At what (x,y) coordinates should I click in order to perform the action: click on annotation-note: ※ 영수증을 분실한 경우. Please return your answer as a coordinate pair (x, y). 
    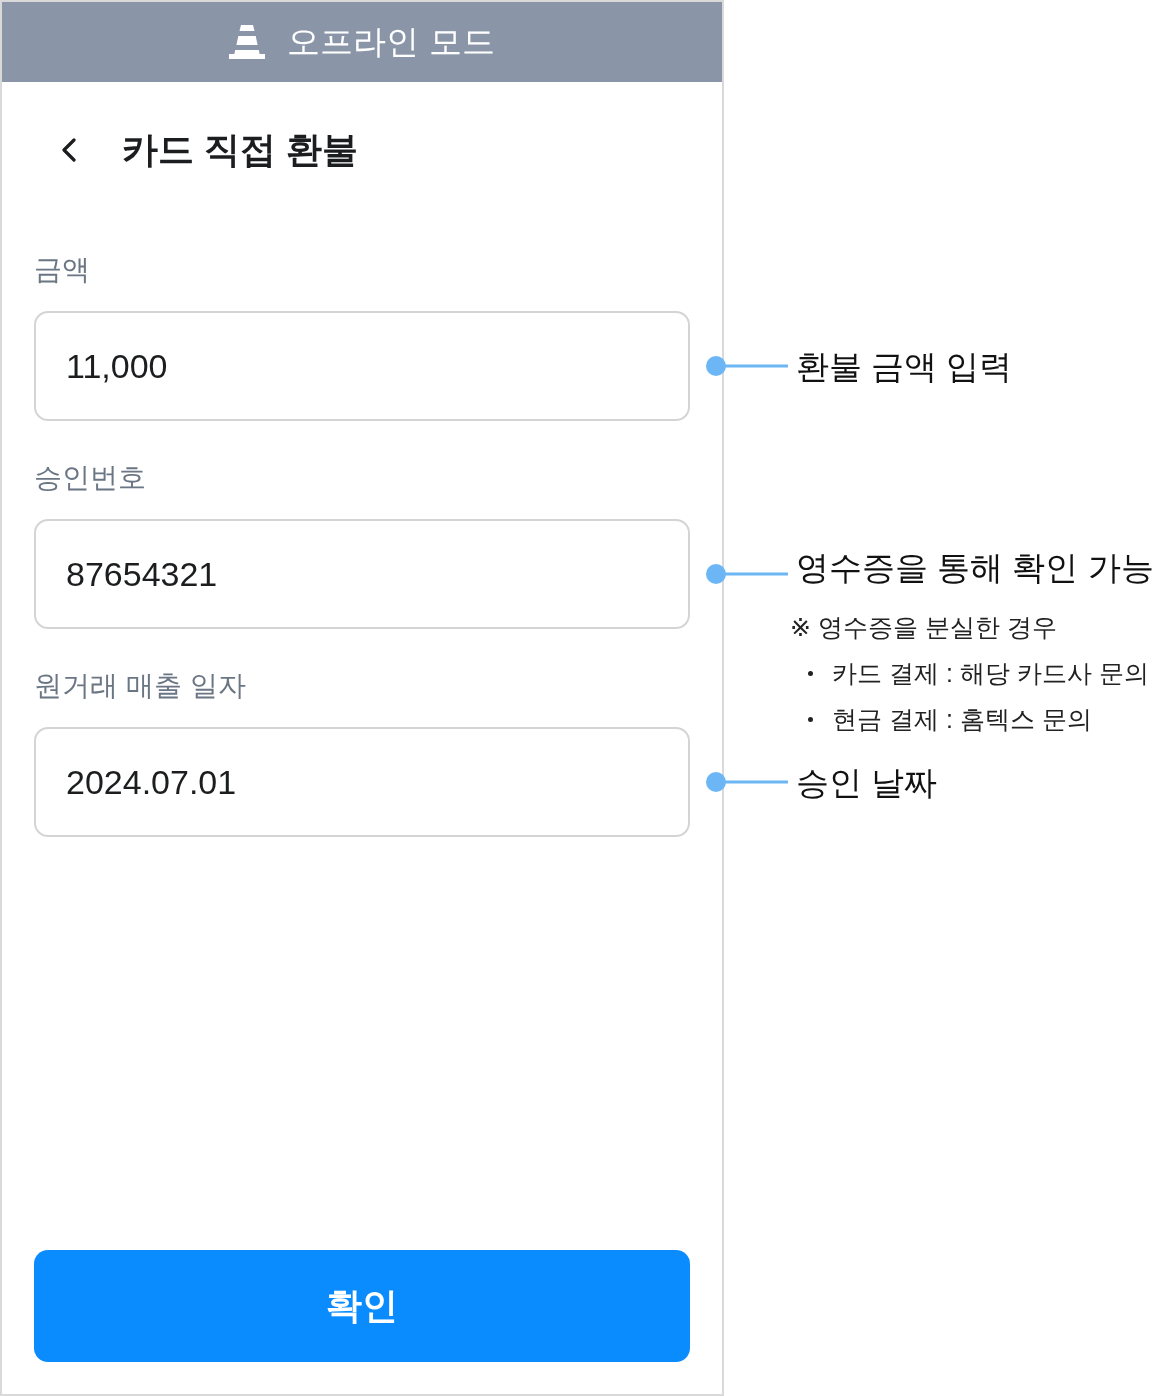
    Looking at the image, I should click on (923, 627).